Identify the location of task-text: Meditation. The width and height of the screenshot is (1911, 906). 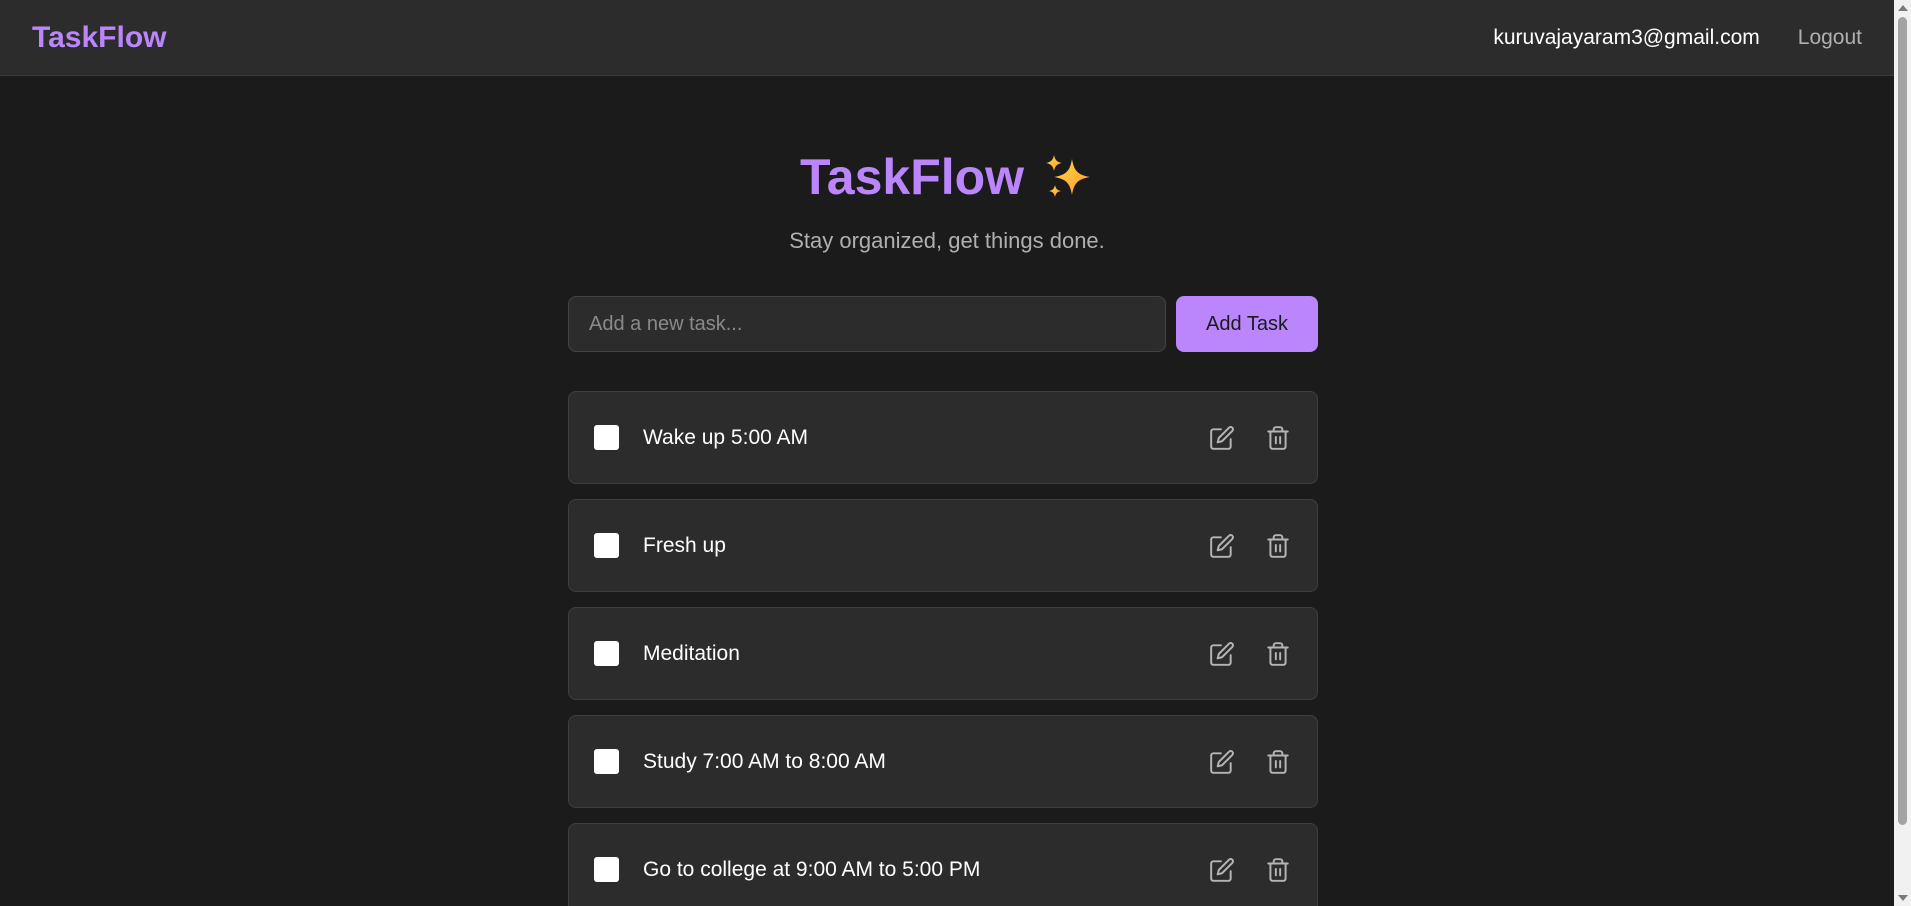
(691, 653).